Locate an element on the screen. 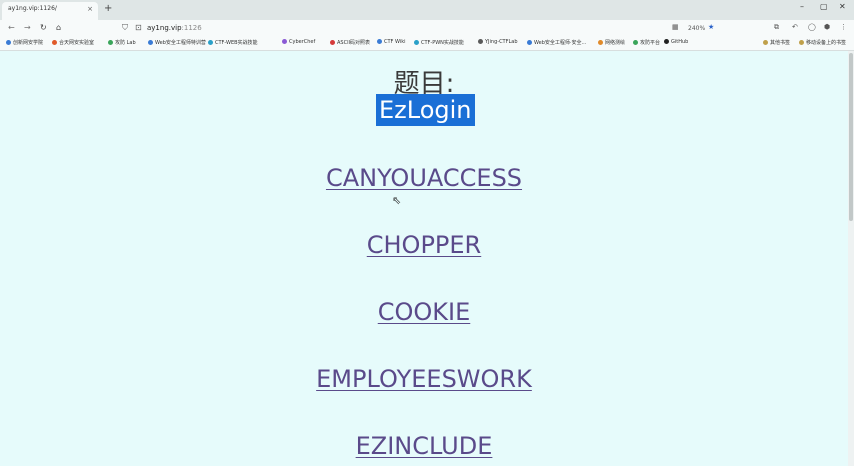 The image size is (854, 466). bookmark-item: ASCII码对照表 is located at coordinates (350, 42).